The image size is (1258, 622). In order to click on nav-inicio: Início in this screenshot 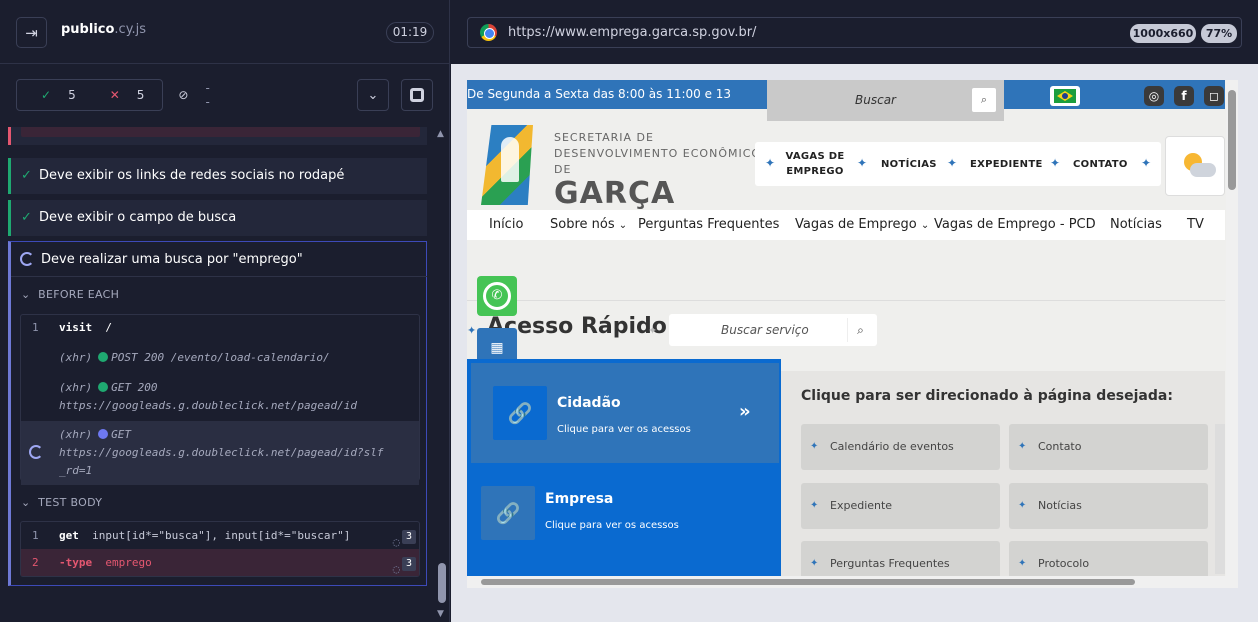, I will do `click(506, 224)`.